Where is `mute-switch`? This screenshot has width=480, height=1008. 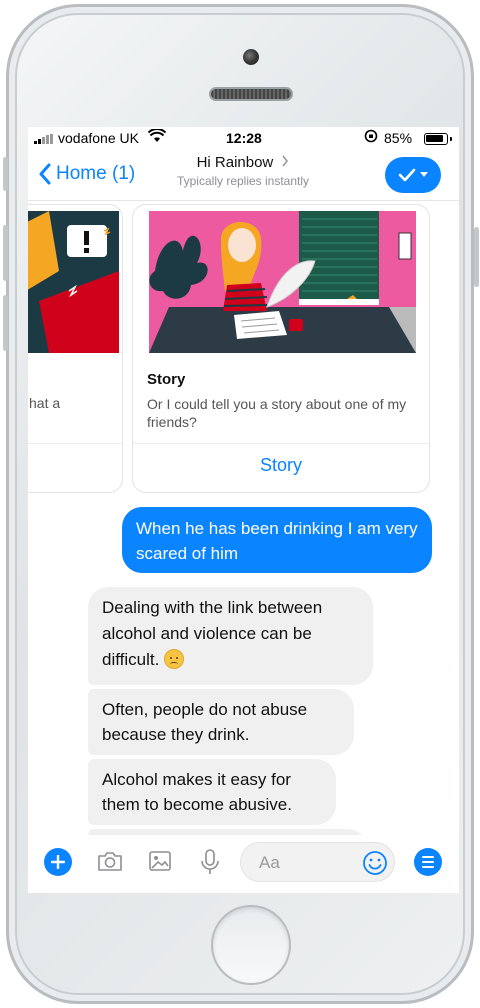
mute-switch is located at coordinates (5, 174).